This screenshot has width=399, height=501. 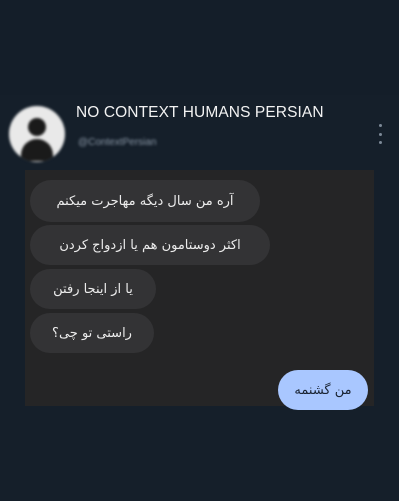 I want to click on more-vertical-icon, so click(x=380, y=134).